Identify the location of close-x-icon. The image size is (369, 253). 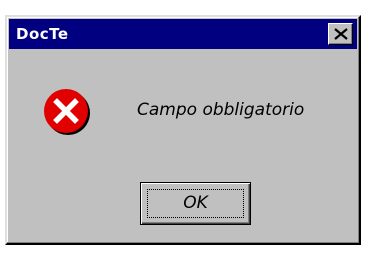
(341, 34).